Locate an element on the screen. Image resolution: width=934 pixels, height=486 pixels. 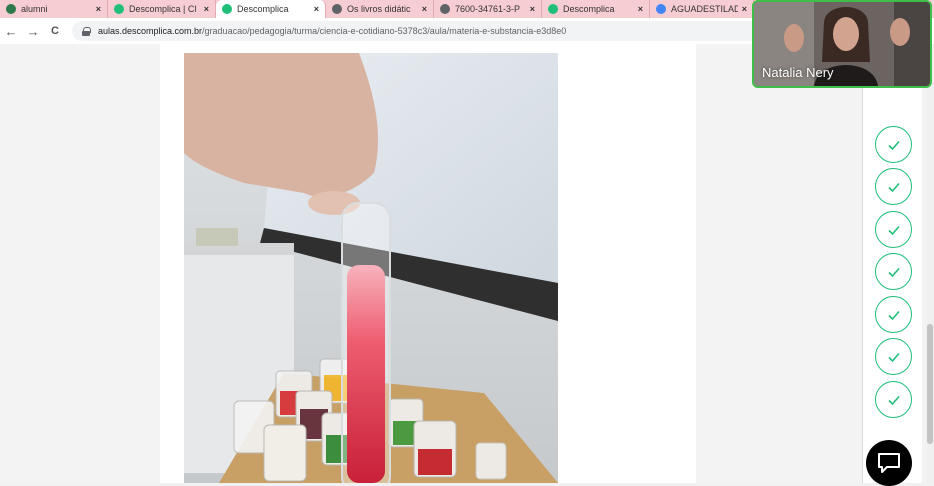
forward-button: → is located at coordinates (33, 31).